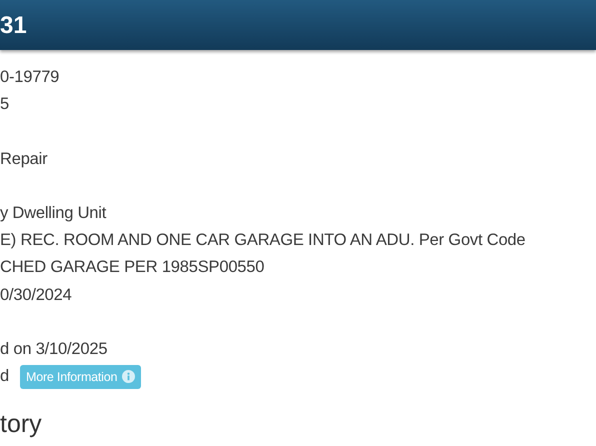 The height and width of the screenshot is (446, 596). I want to click on page-title: 31, so click(13, 26).